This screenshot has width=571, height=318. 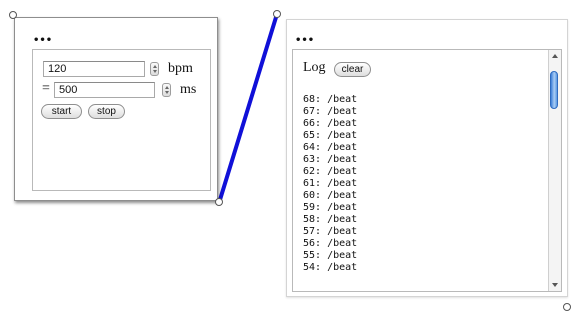 I want to click on log-line: 67: /beat, so click(x=330, y=111).